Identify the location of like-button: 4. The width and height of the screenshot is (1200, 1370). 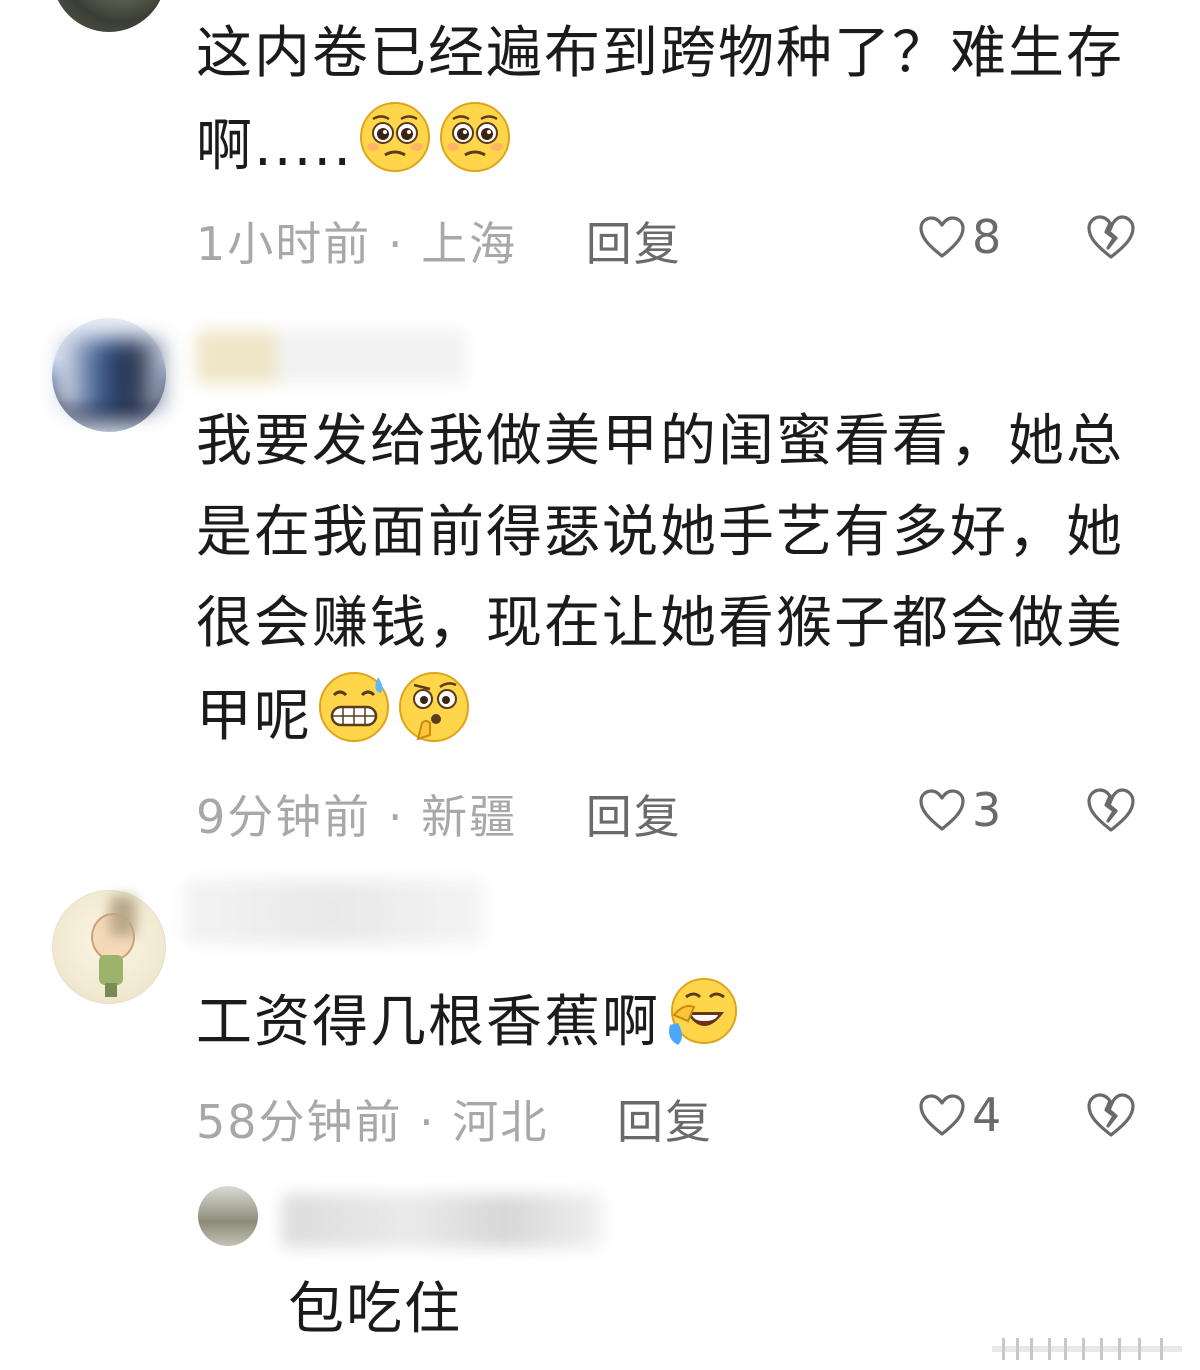
(959, 1115).